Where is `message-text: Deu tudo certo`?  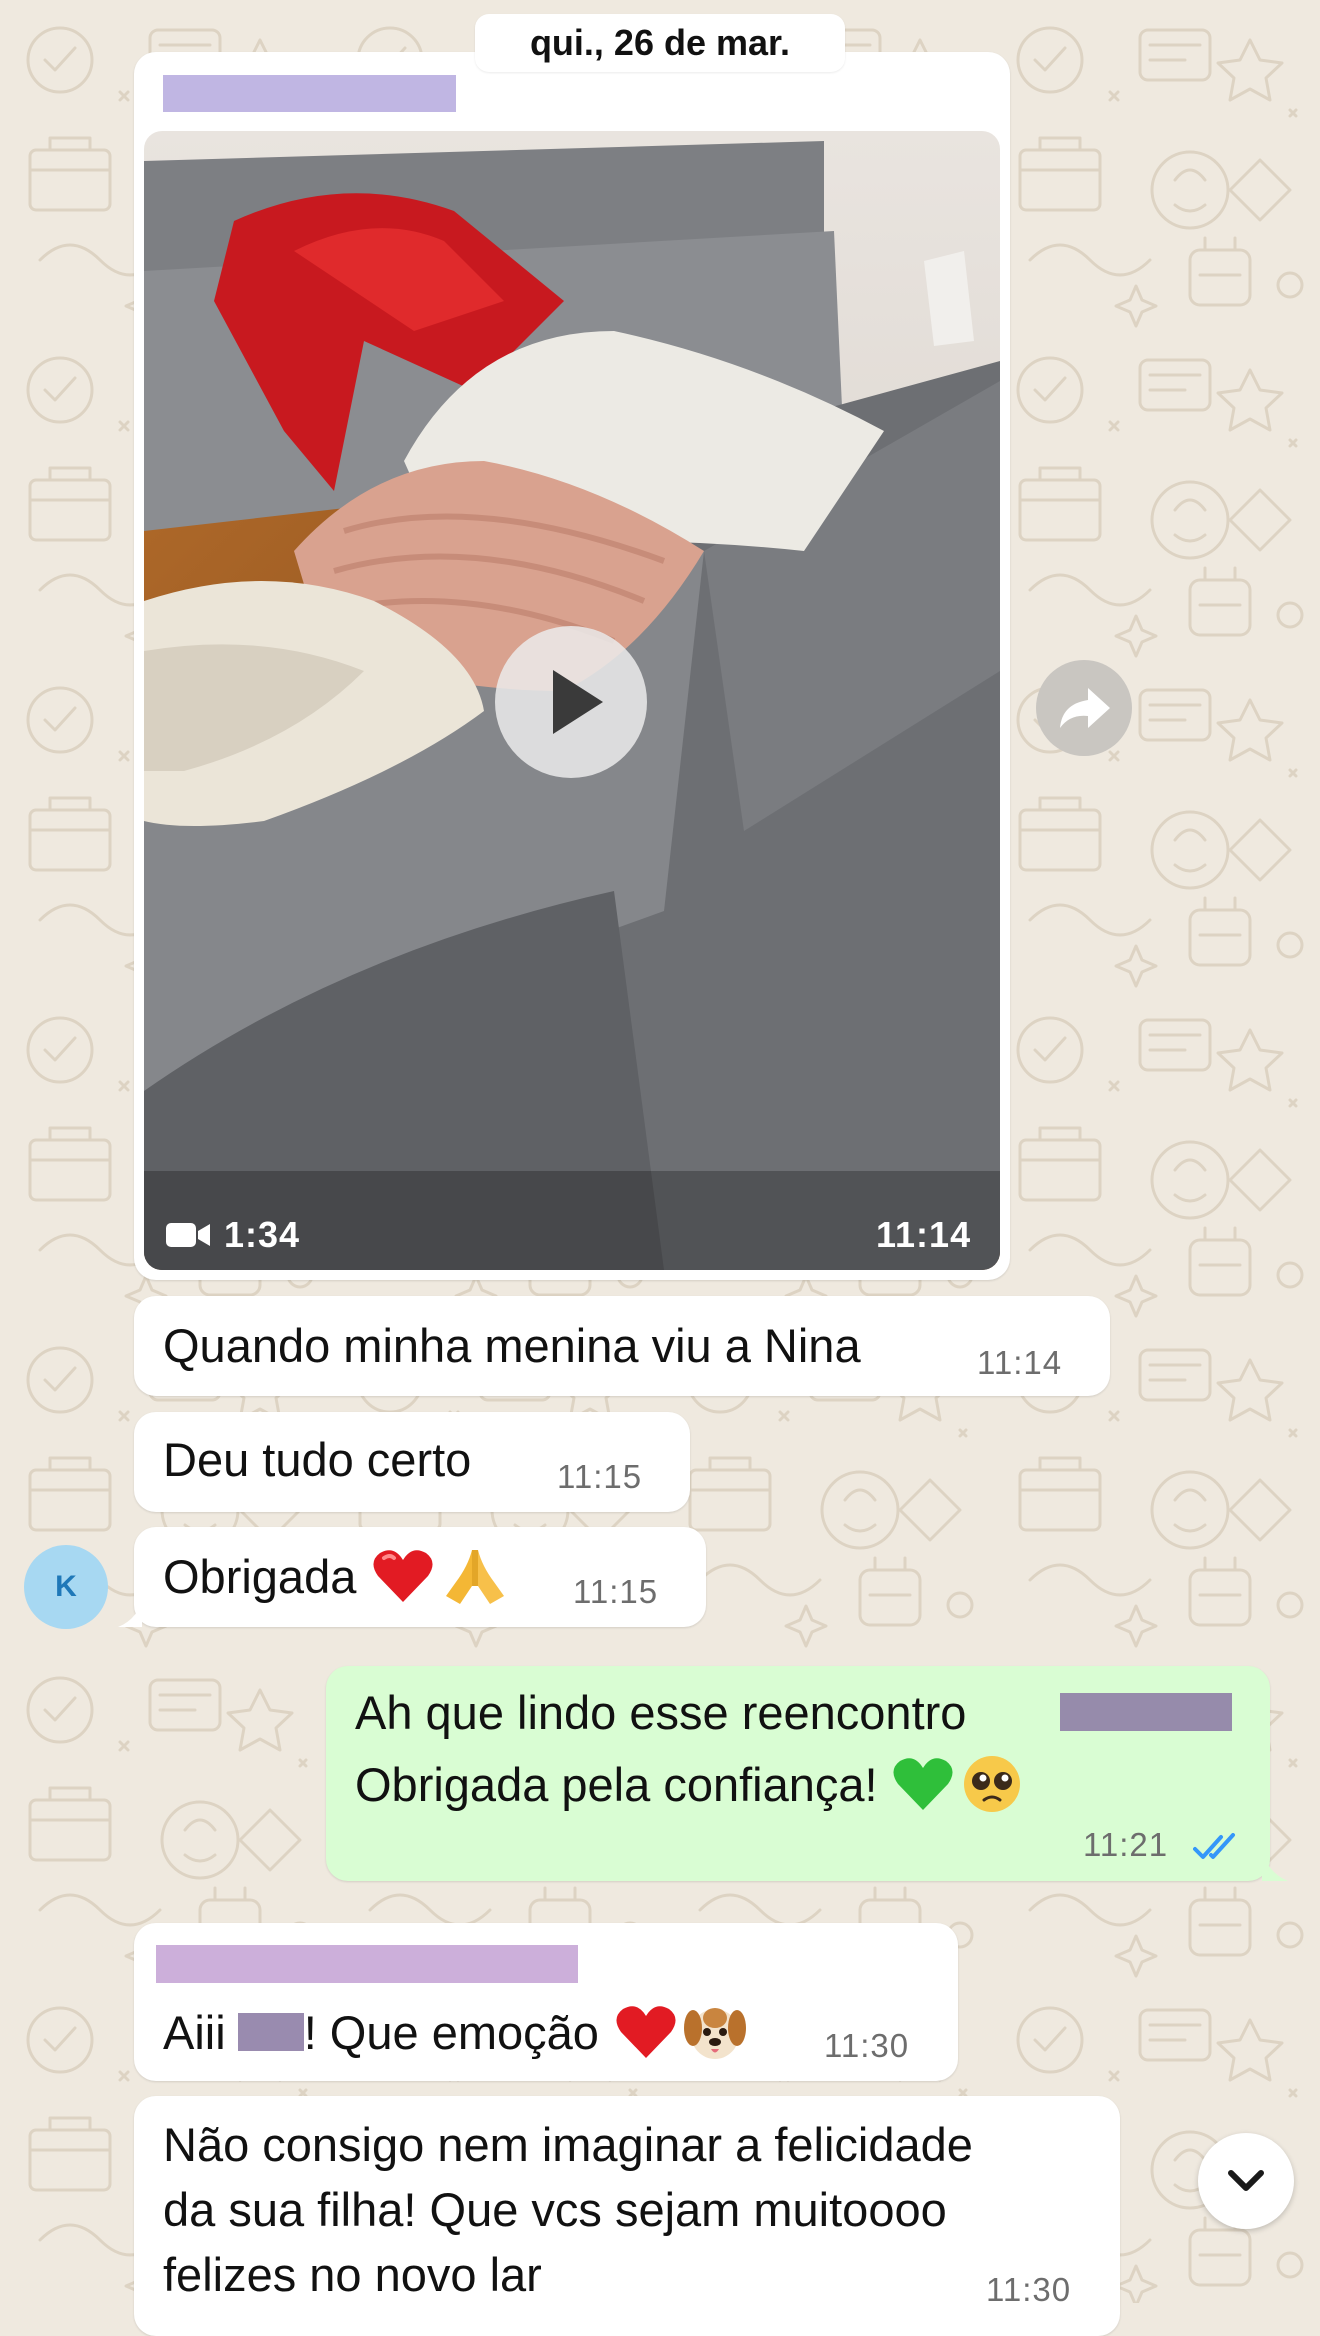 message-text: Deu tudo certo is located at coordinates (317, 1459).